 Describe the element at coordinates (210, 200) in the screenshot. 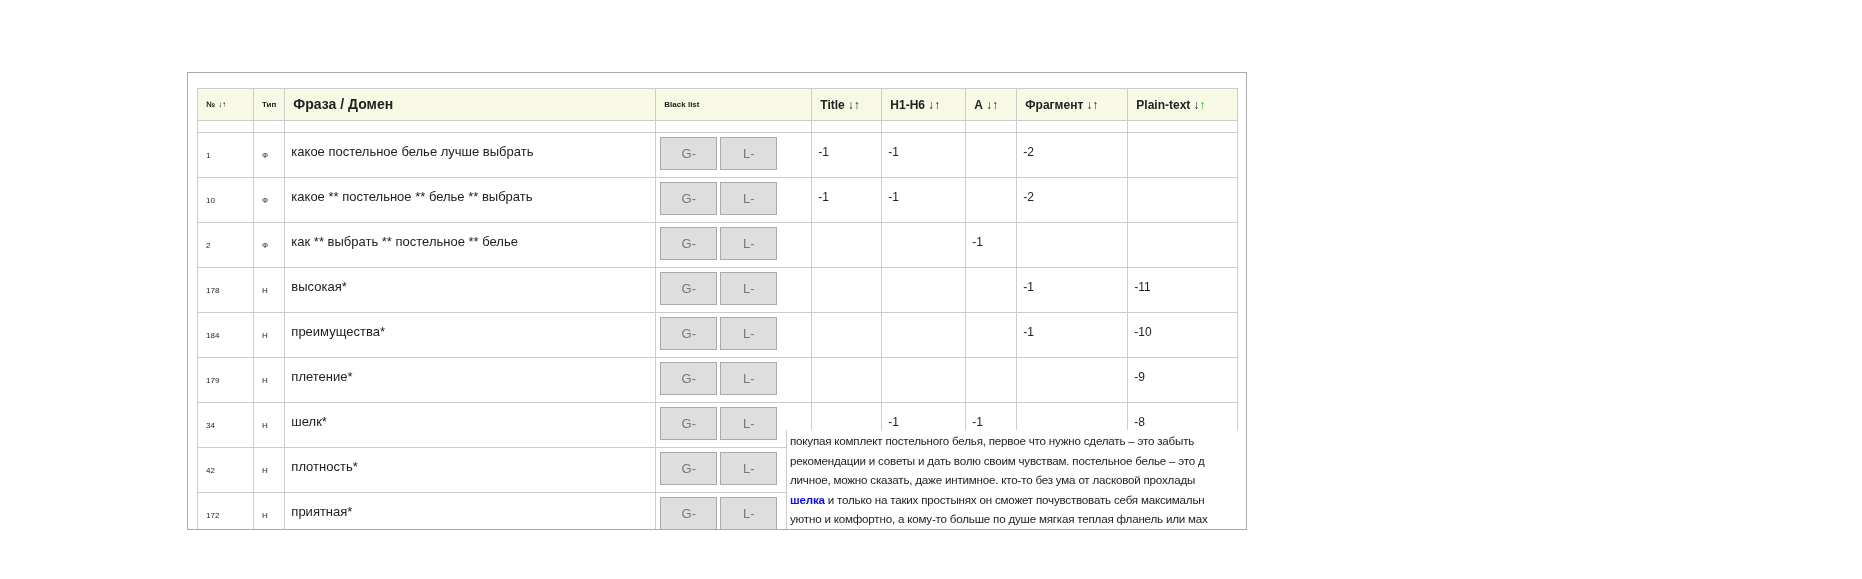

I see `row-number: 10` at that location.